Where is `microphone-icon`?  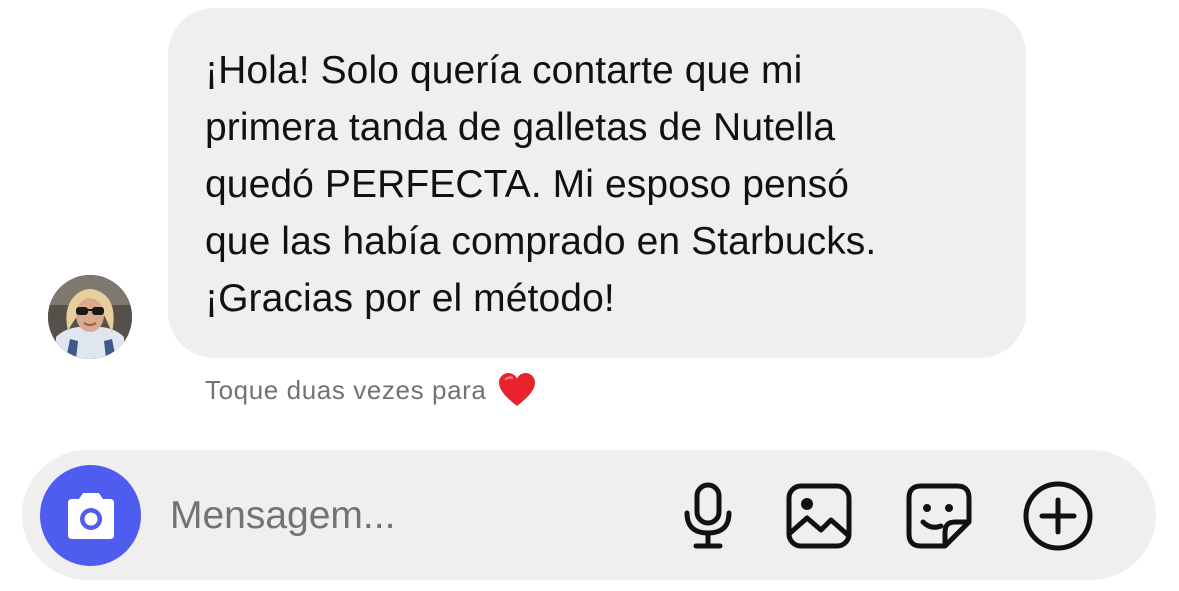 microphone-icon is located at coordinates (708, 515).